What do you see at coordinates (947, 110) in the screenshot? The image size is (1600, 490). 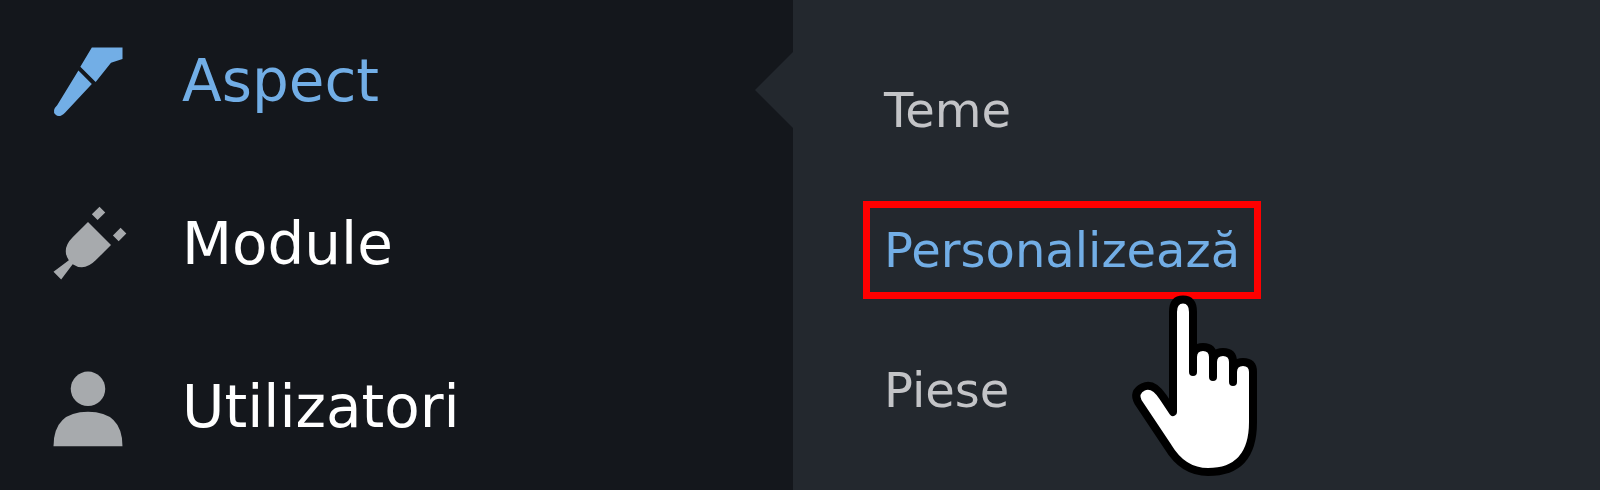 I see `submenu-item: Teme` at bounding box center [947, 110].